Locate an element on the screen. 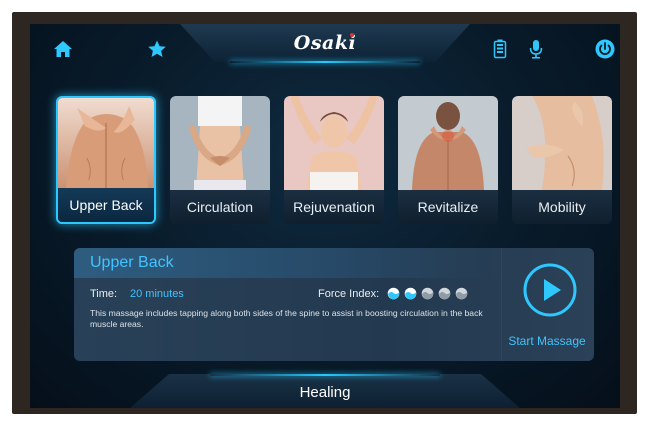 The width and height of the screenshot is (645, 421). circulation-photo is located at coordinates (220, 143).